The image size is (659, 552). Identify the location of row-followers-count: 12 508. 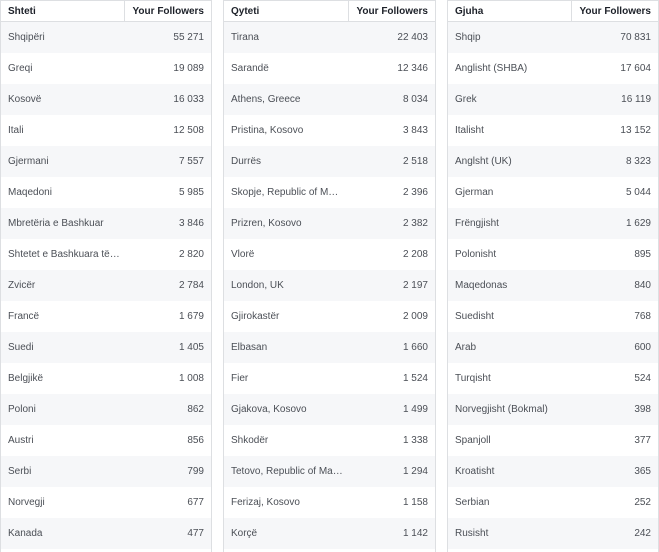
(188, 130).